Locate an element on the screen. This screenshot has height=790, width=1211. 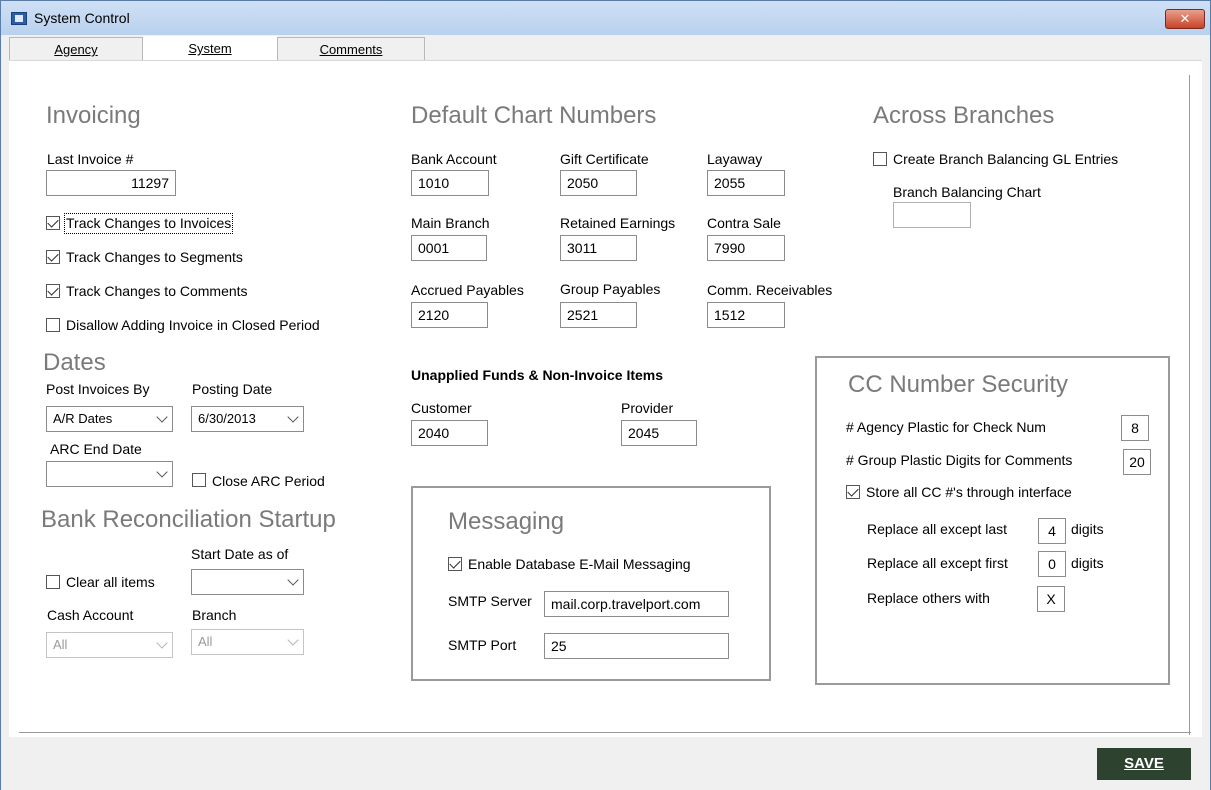
comm-receivables-field: 1512 is located at coordinates (746, 315).